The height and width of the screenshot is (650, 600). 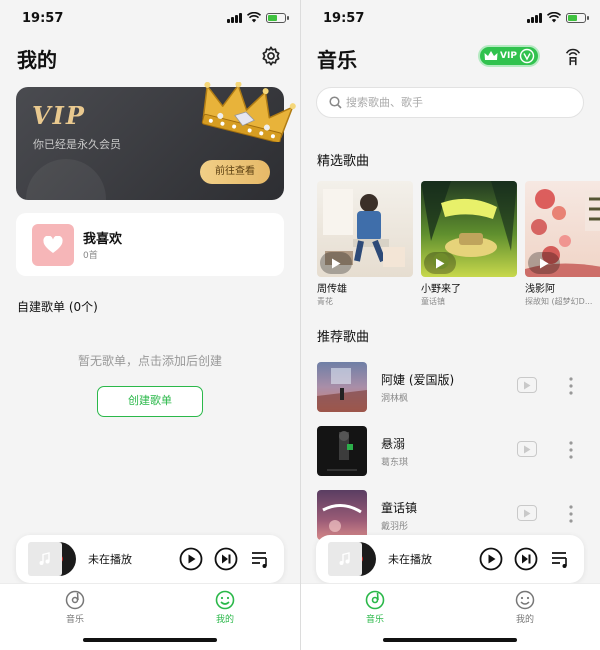 What do you see at coordinates (57, 307) in the screenshot?
I see `playlists-header: 自建歌单 (0个)` at bounding box center [57, 307].